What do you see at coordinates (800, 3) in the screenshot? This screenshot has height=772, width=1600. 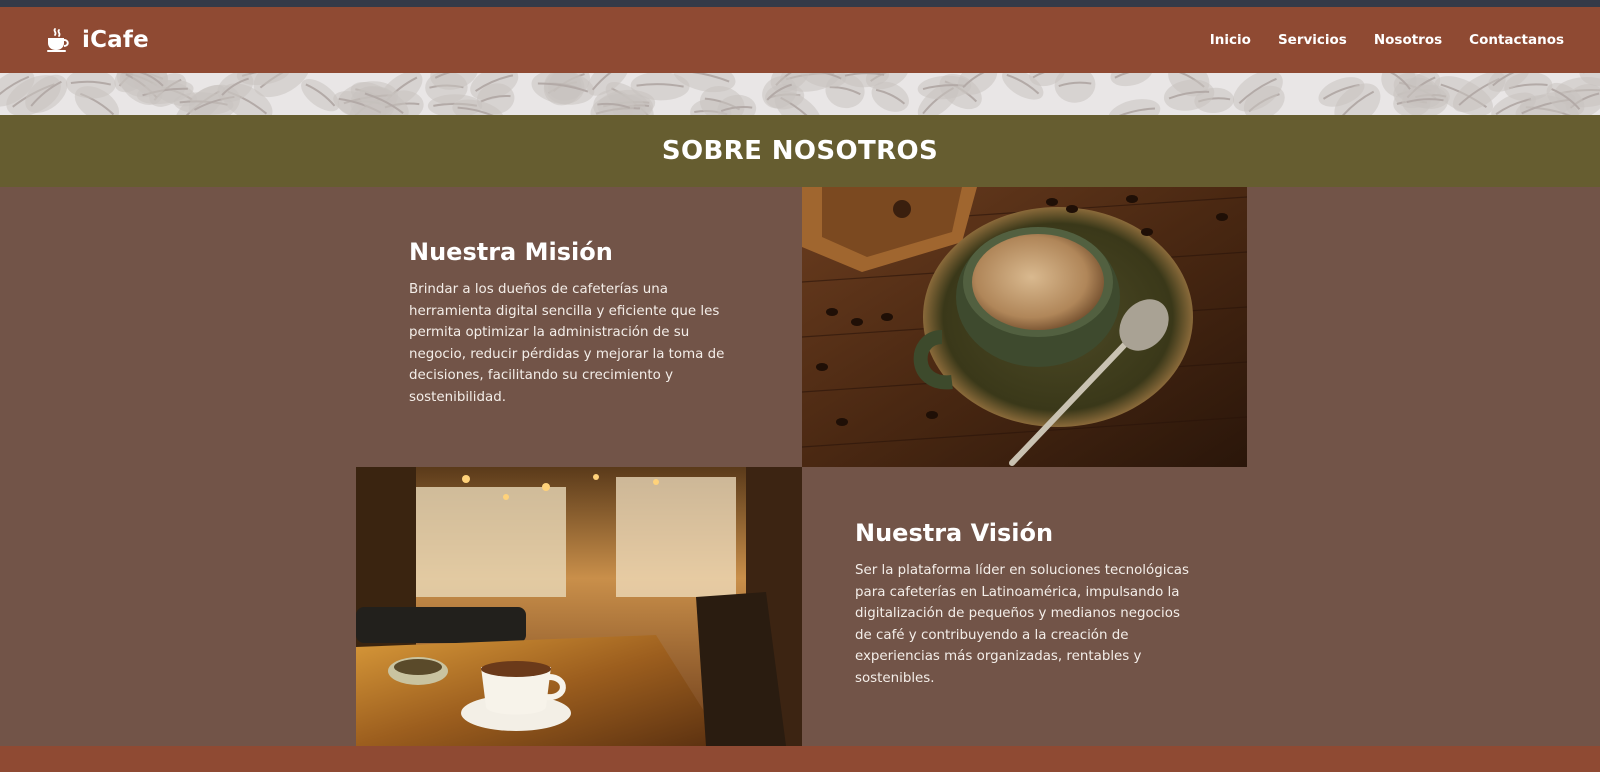 I see `browser-top-strip` at bounding box center [800, 3].